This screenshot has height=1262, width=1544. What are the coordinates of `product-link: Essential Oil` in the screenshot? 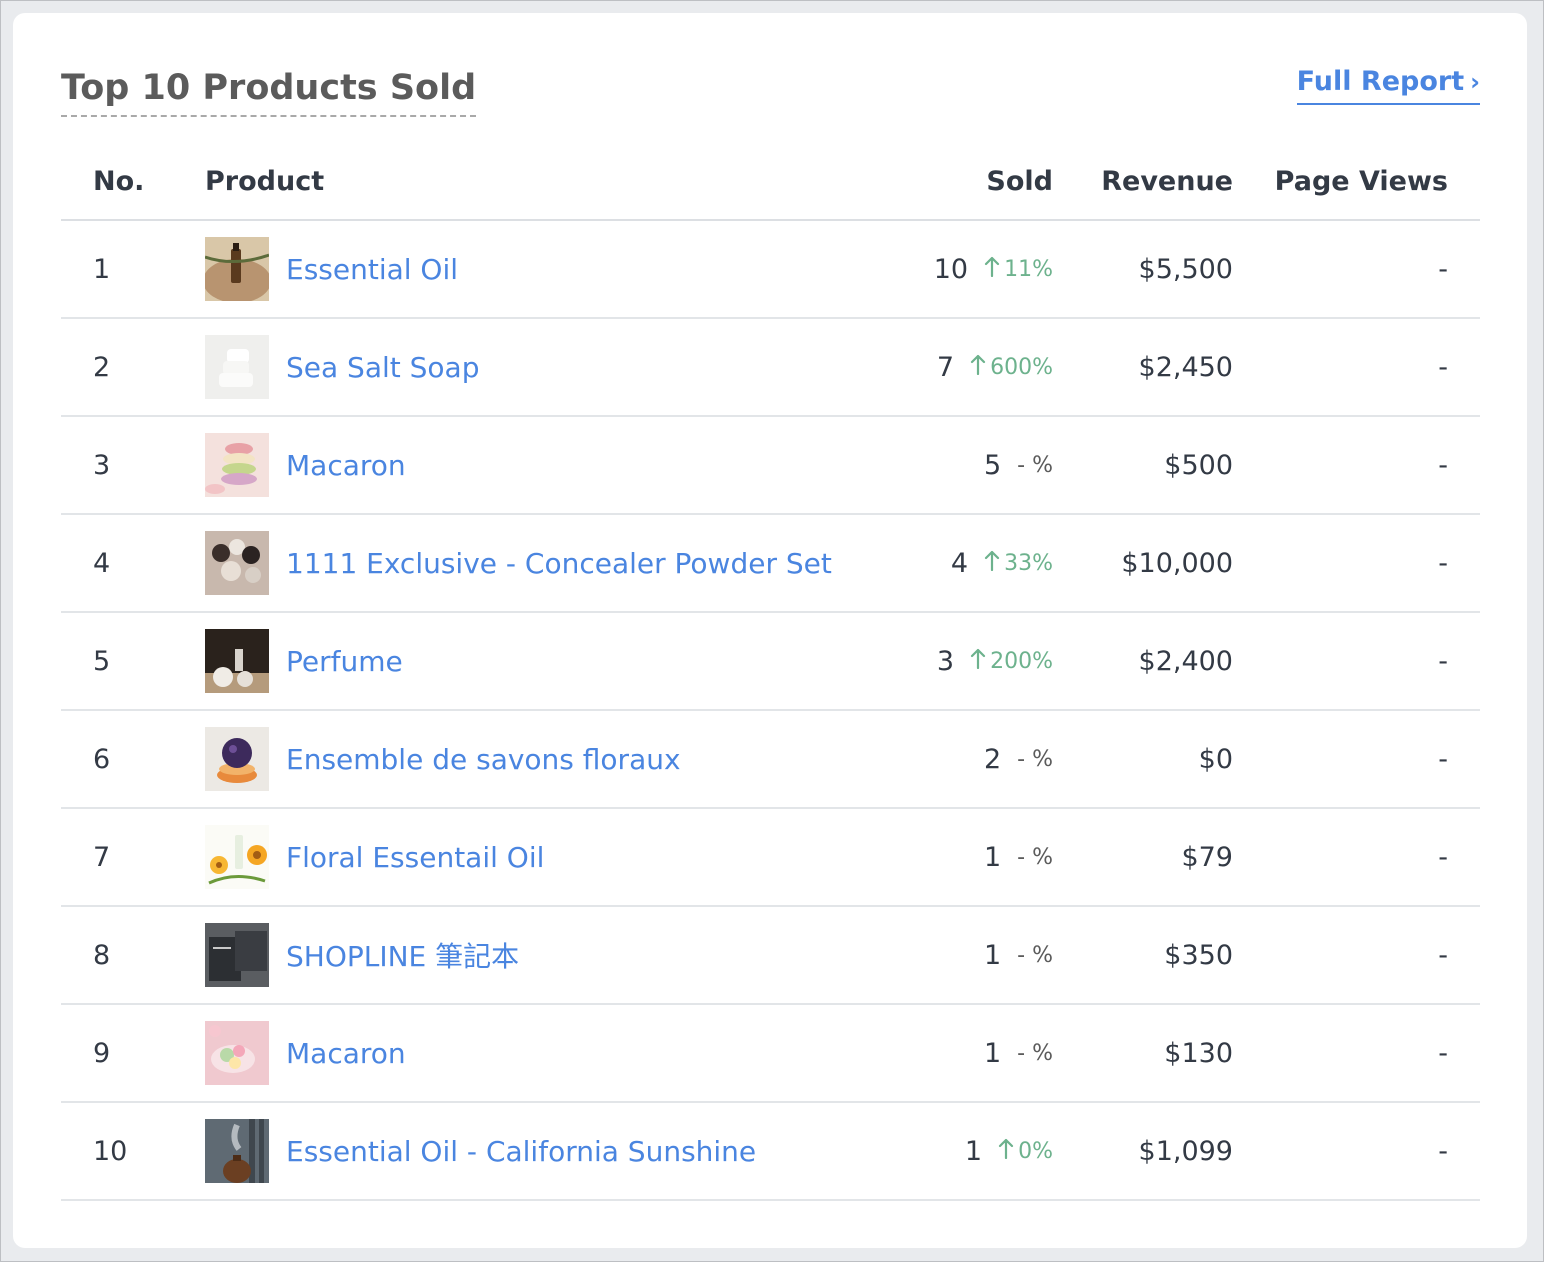 It's located at (372, 269).